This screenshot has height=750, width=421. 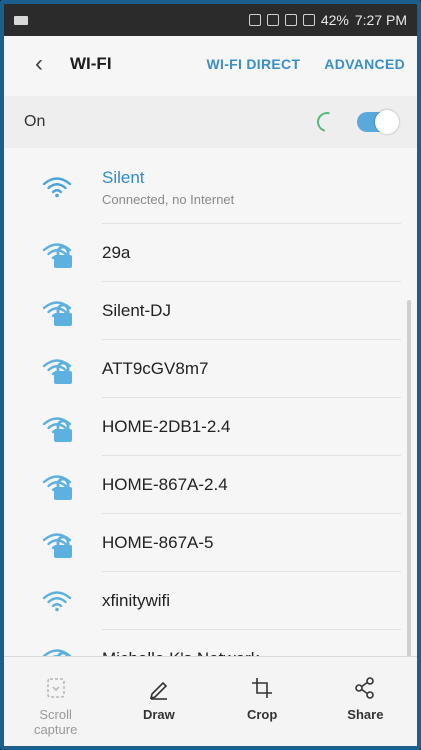 I want to click on crop-label: Crop, so click(x=262, y=714).